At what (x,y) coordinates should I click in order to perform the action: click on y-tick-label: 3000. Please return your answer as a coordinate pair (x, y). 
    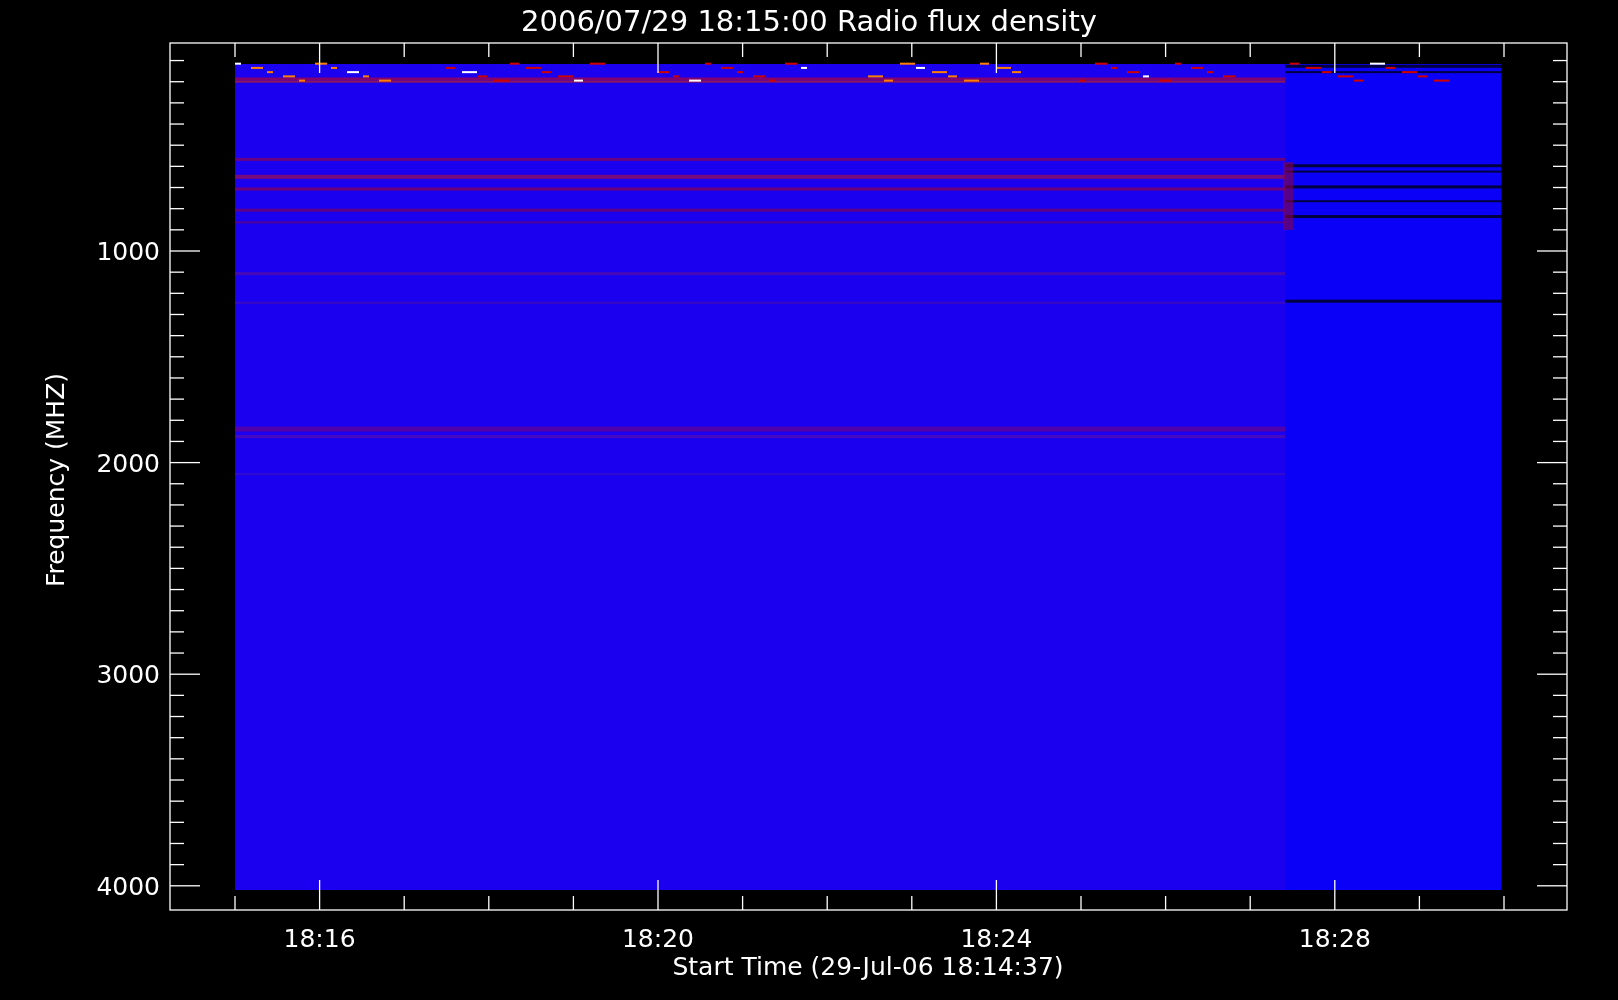
    Looking at the image, I should click on (128, 675).